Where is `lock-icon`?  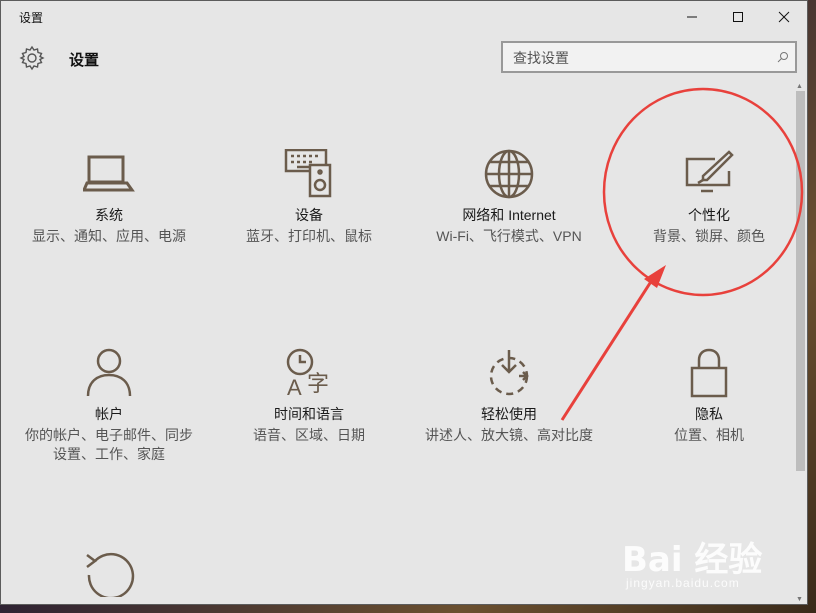
lock-icon is located at coordinates (709, 373).